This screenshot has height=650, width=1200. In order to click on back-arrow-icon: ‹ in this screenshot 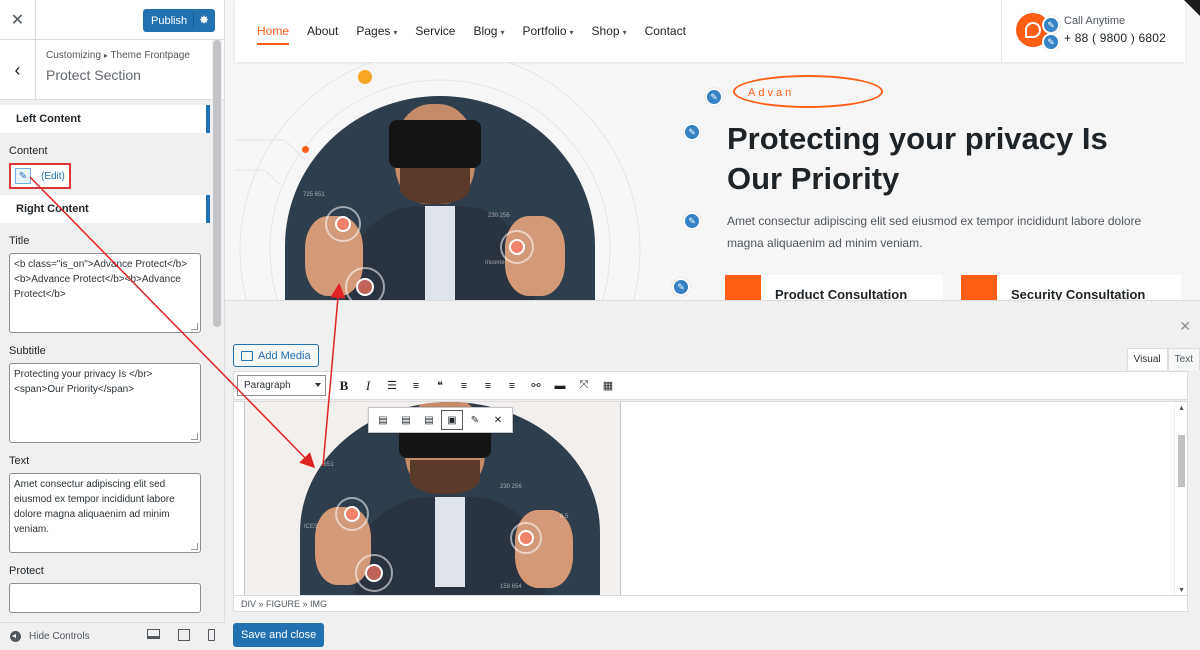, I will do `click(18, 70)`.